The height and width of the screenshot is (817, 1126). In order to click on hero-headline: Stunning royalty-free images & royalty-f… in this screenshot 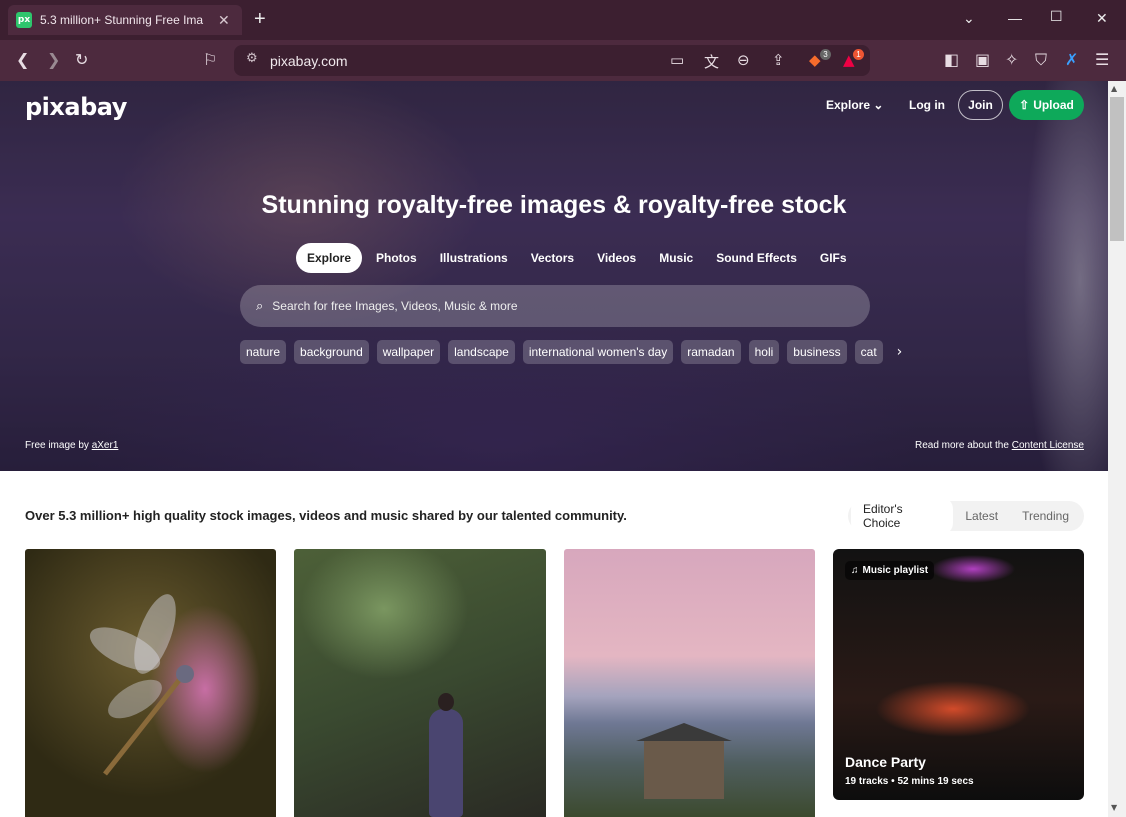, I will do `click(554, 205)`.